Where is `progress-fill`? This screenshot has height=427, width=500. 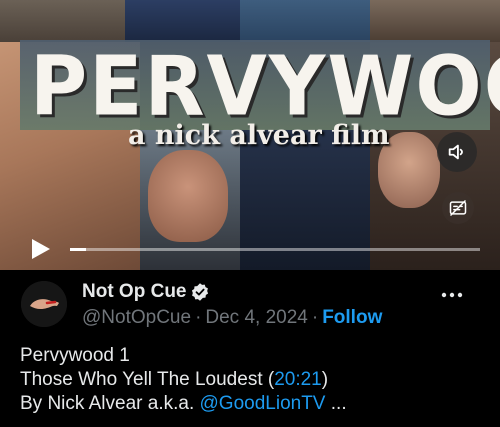
progress-fill is located at coordinates (78, 249).